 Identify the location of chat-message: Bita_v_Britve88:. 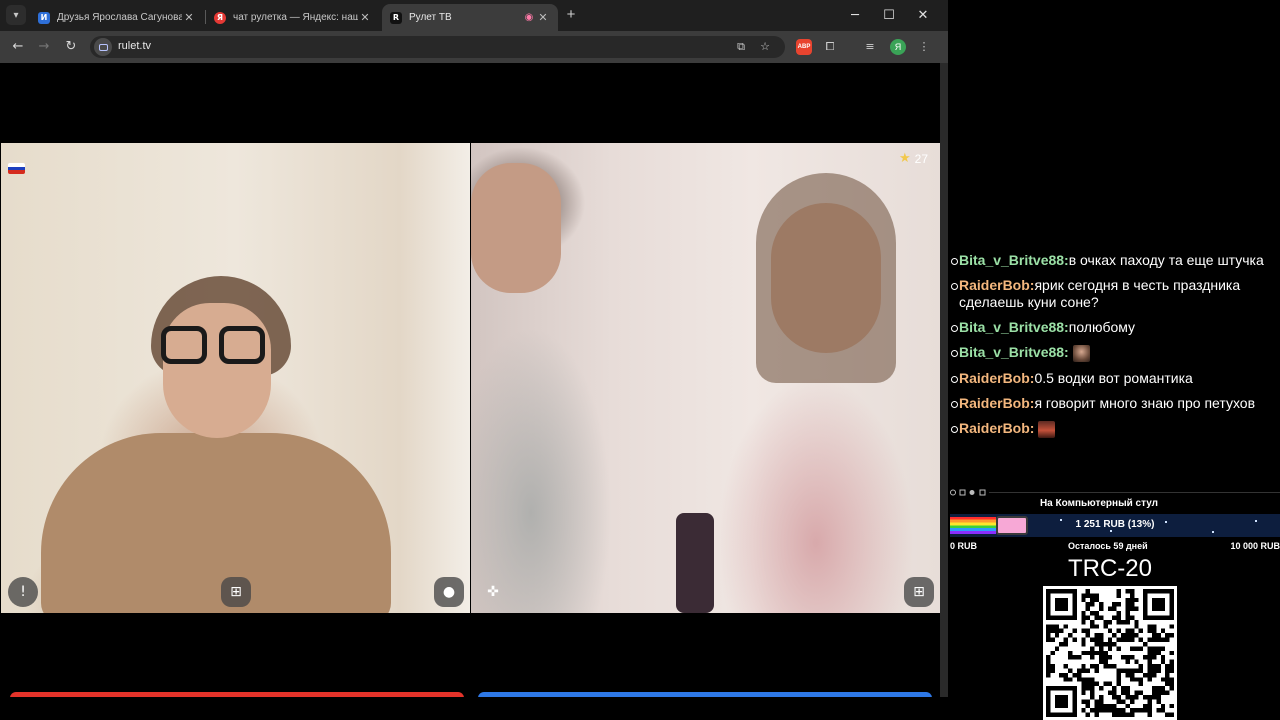
(1114, 353).